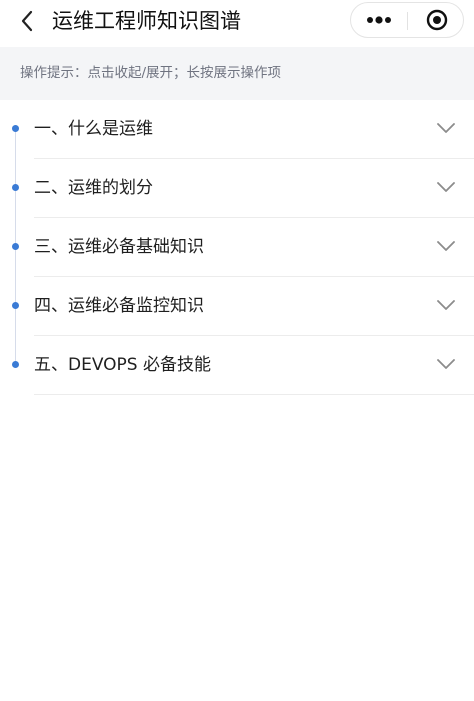  I want to click on more-dots-icon, so click(379, 20).